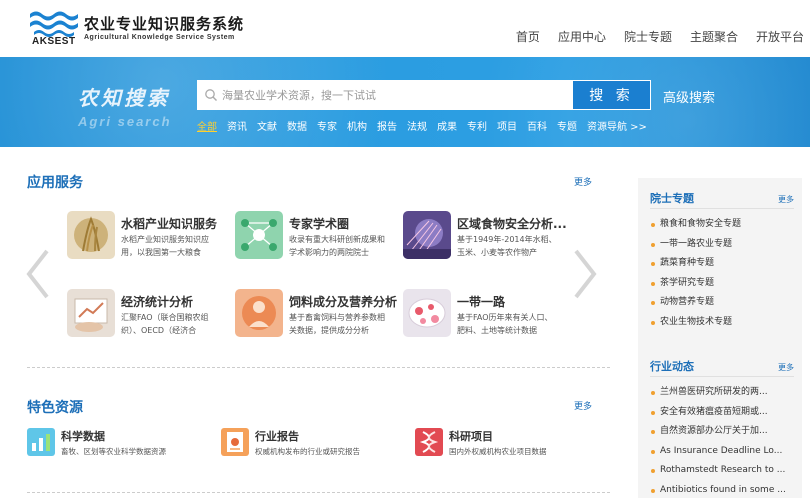 The image size is (810, 500). Describe the element at coordinates (528, 36) in the screenshot. I see `nav-home: 首页` at that location.